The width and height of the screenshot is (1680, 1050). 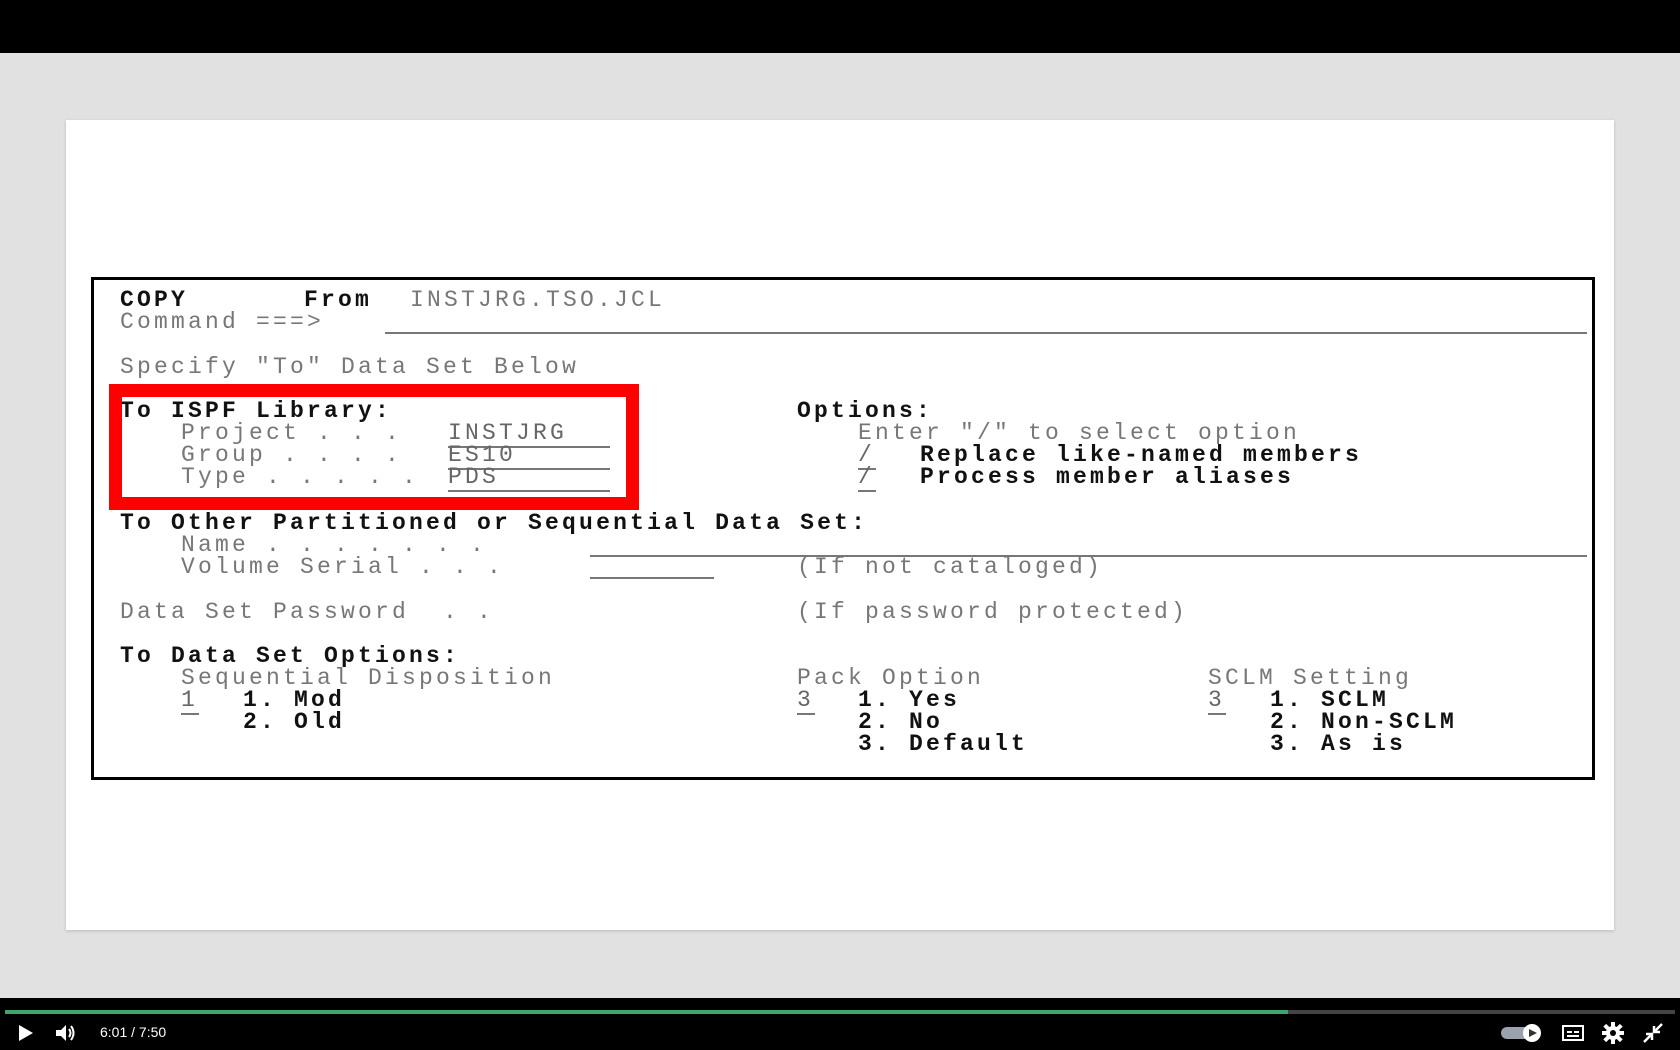 I want to click on specify-heading: Specify "To" Data Set Below, so click(x=350, y=367).